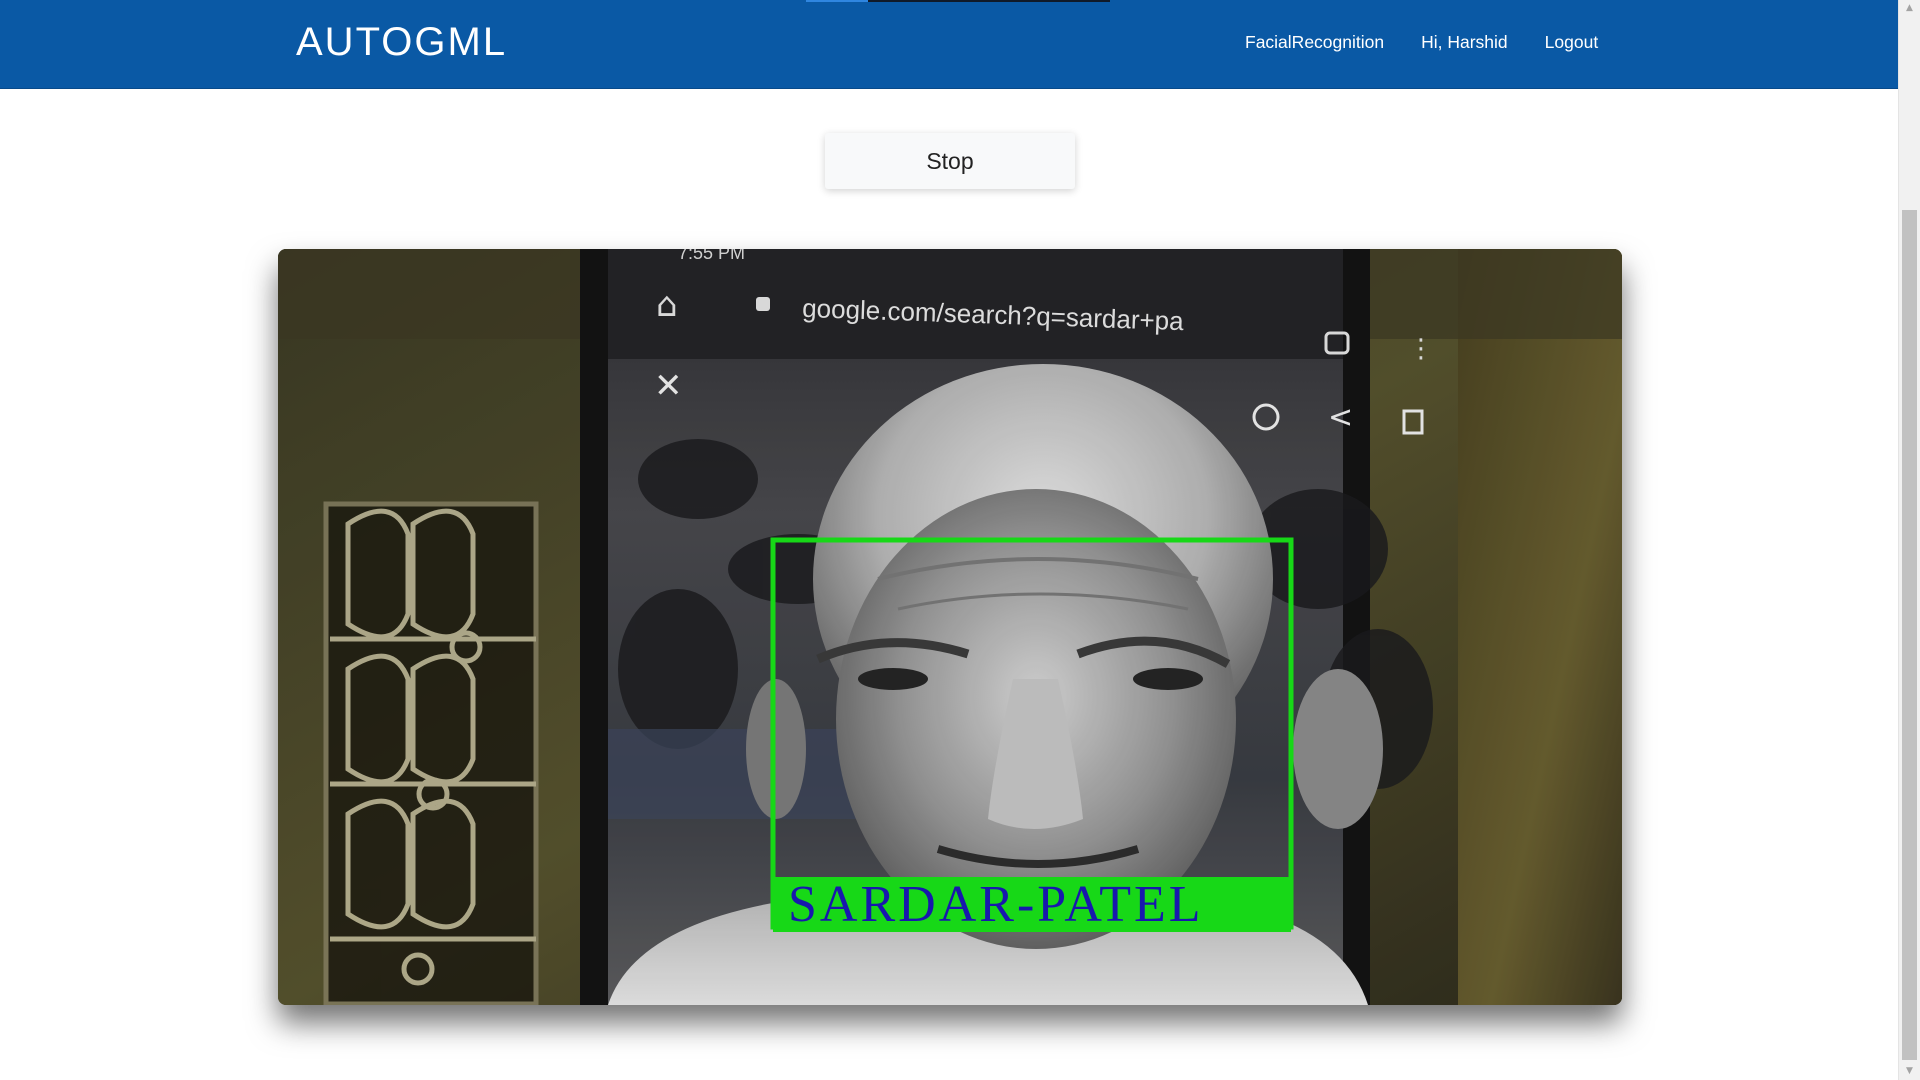  Describe the element at coordinates (1572, 42) in the screenshot. I see `nav-link-logout: Logout` at that location.